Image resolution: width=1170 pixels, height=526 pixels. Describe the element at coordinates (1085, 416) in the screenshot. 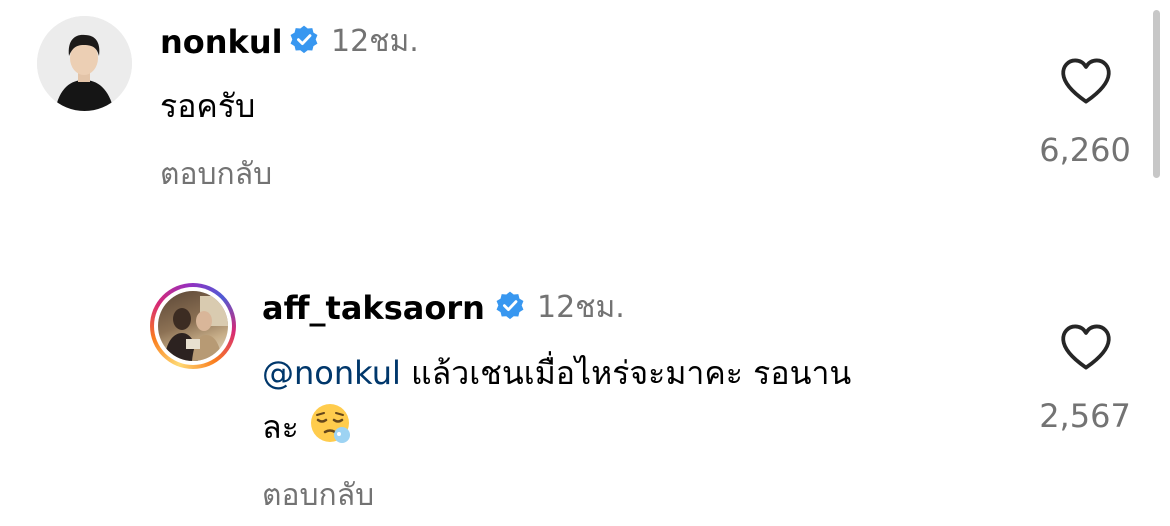

I see `like-count: 2,567` at that location.